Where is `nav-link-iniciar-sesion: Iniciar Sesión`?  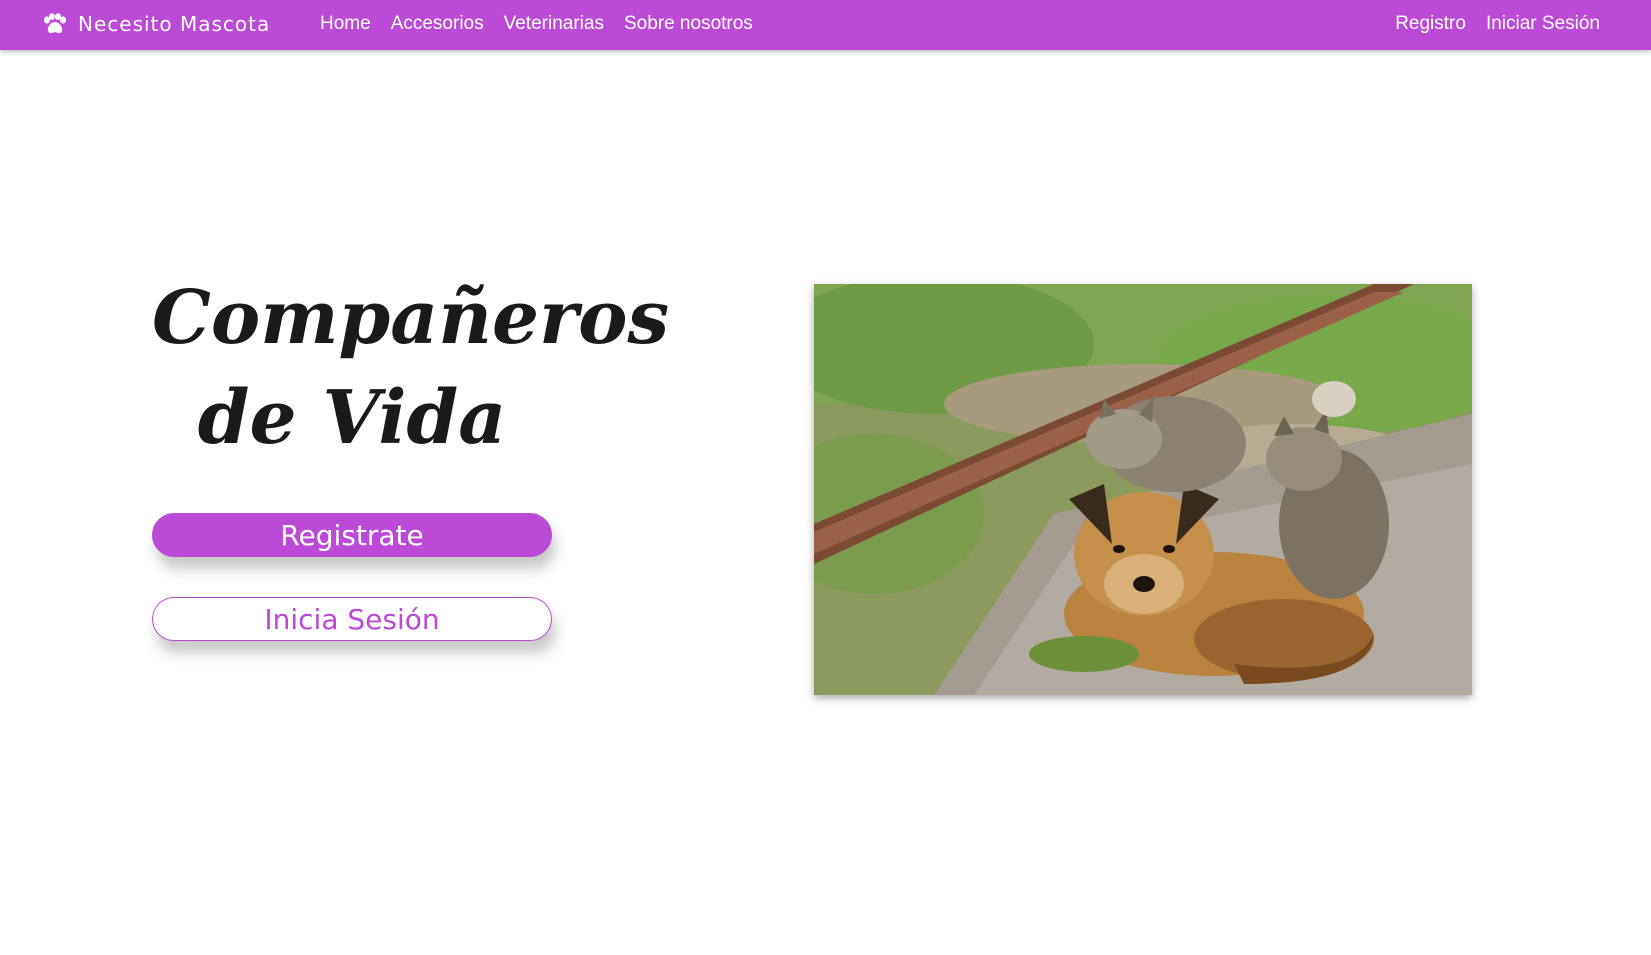
nav-link-iniciar-sesion: Iniciar Sesión is located at coordinates (1543, 23).